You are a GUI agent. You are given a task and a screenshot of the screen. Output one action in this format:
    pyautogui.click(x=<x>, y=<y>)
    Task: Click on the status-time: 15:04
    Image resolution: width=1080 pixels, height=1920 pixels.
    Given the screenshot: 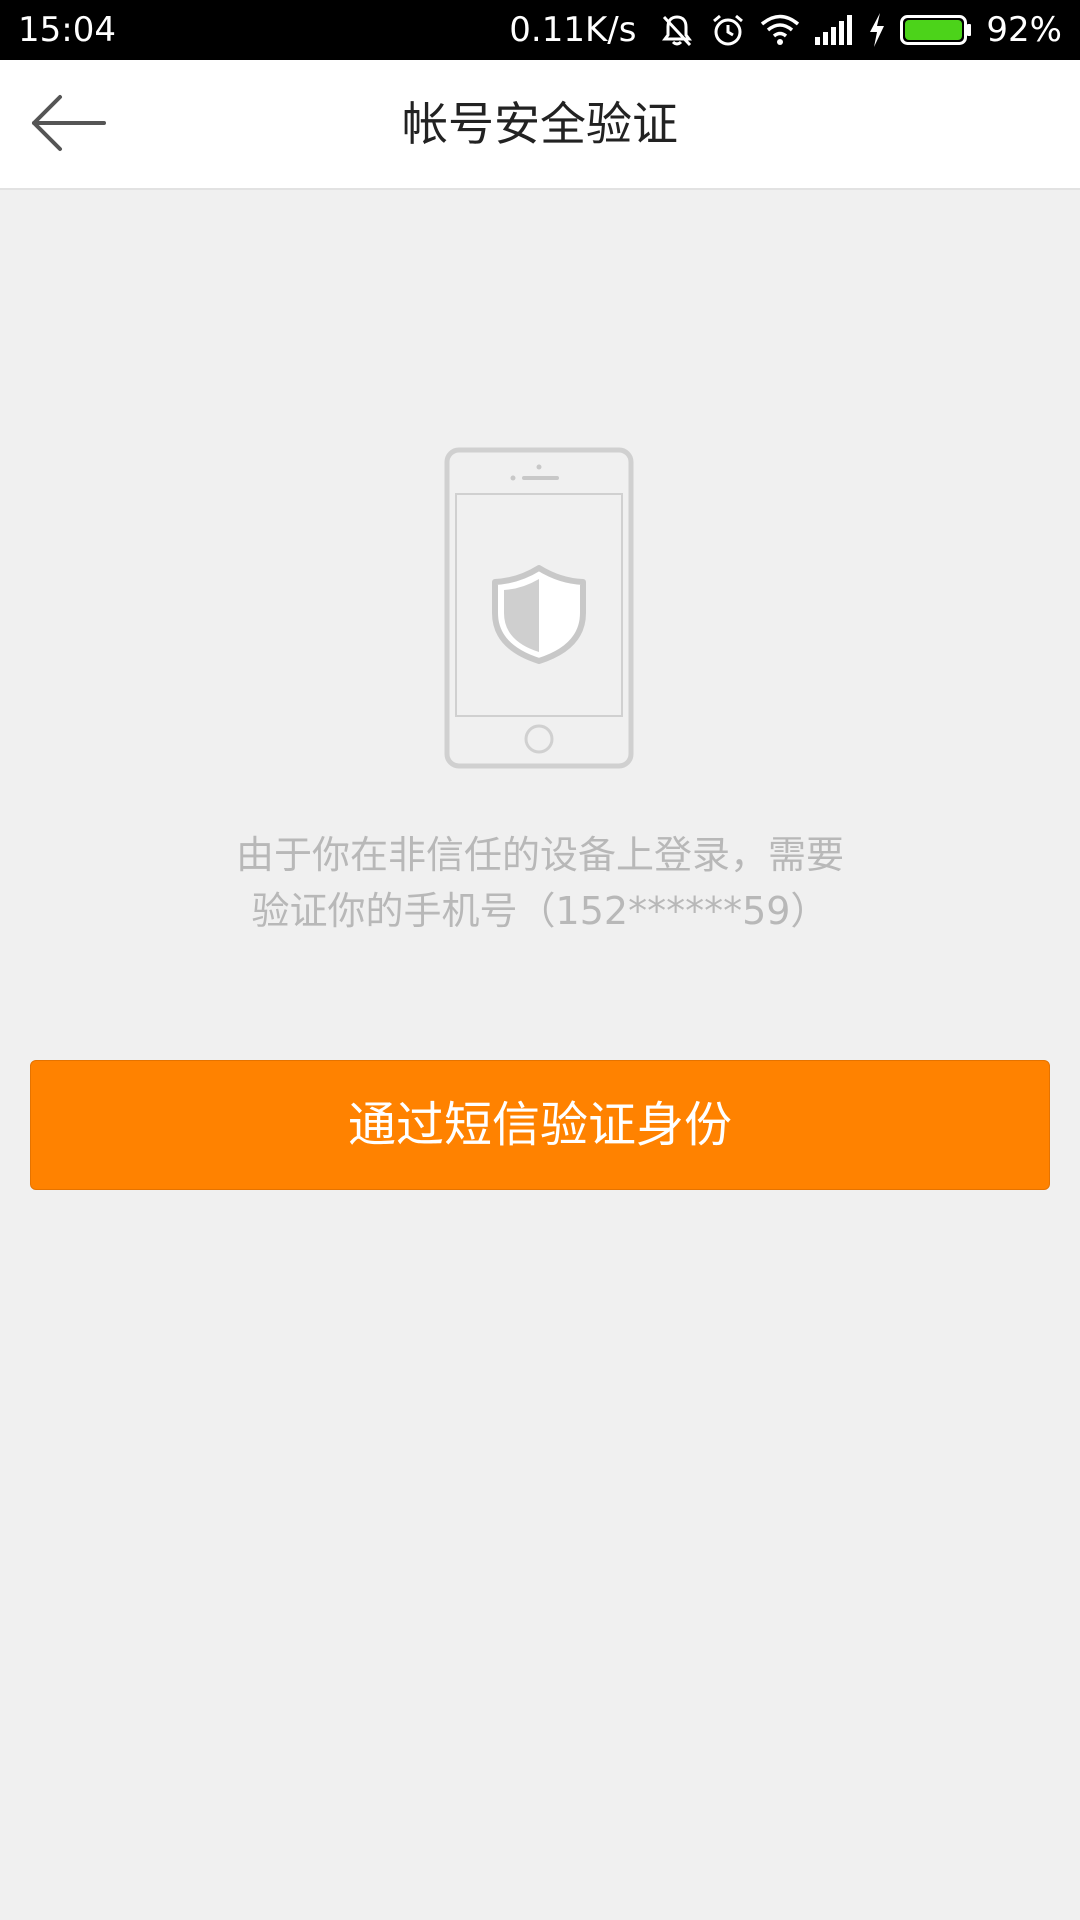 What is the action you would take?
    pyautogui.click(x=67, y=30)
    